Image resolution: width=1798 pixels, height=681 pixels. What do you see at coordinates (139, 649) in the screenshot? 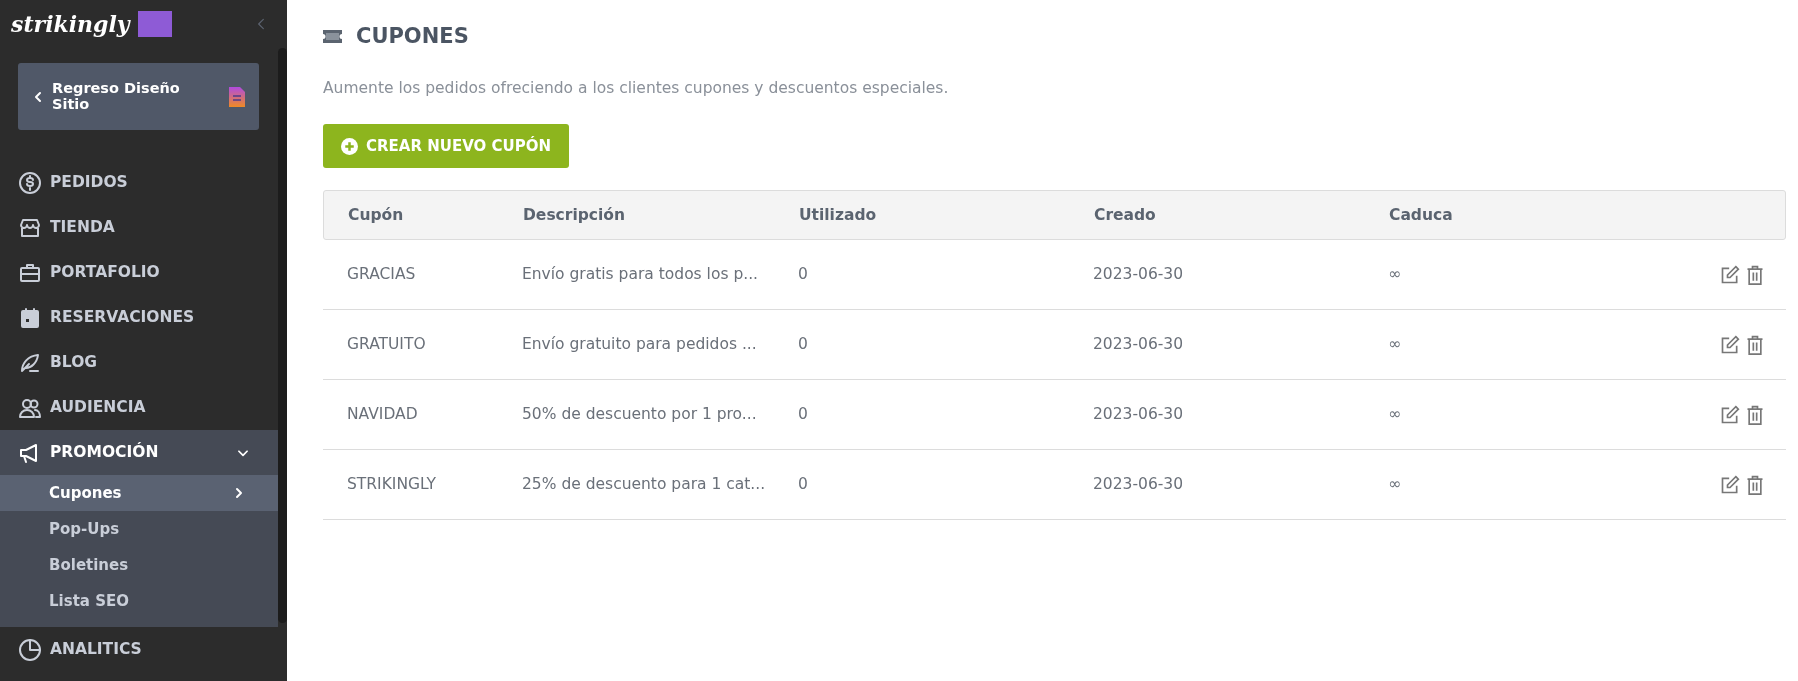
I see `sidebar-item: ANALITICS` at bounding box center [139, 649].